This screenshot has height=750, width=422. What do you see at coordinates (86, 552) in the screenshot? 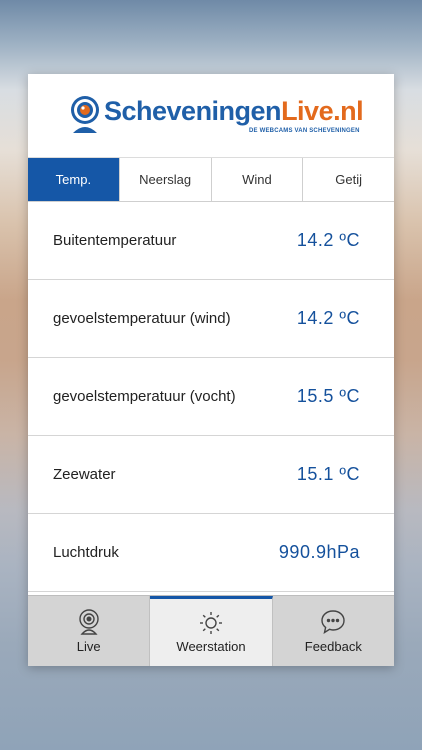
I see `row-label: Luchtdruk` at bounding box center [86, 552].